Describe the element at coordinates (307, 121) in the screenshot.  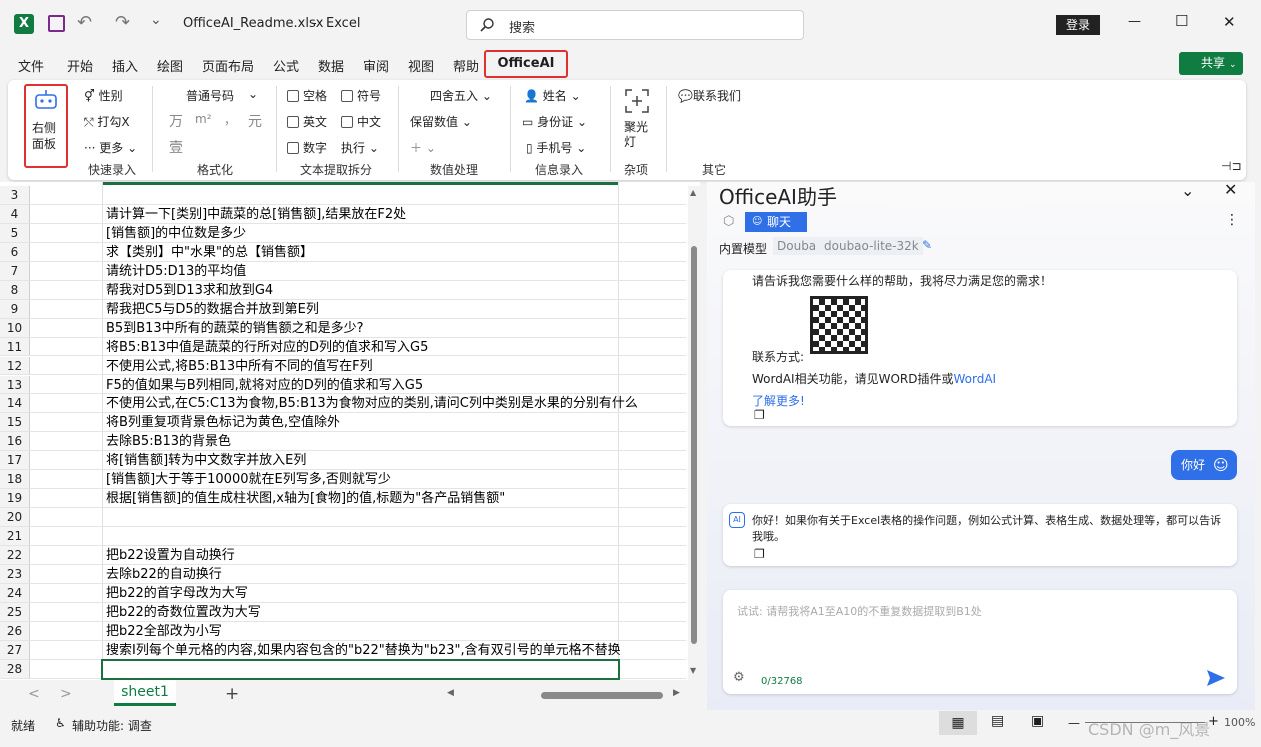
I see `english-checkbox: 英文` at that location.